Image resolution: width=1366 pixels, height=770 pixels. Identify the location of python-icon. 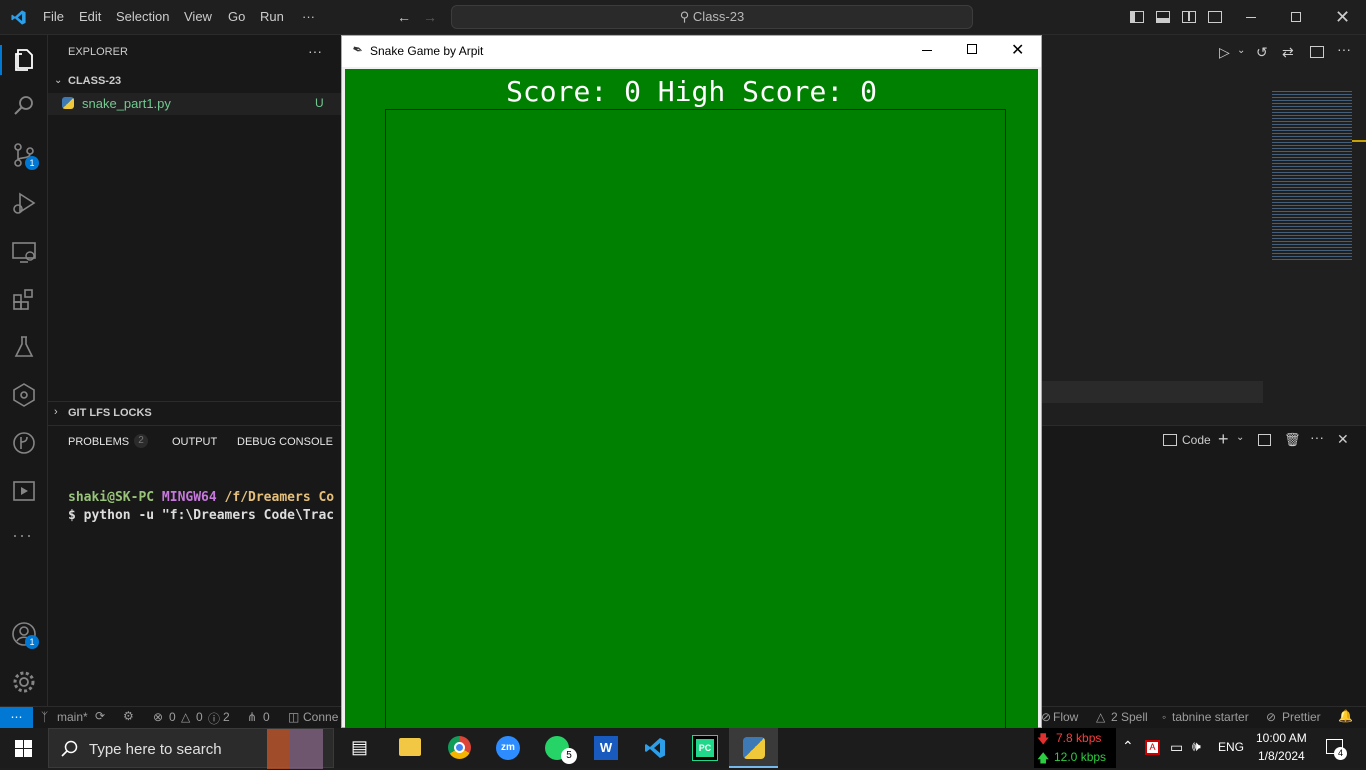
(754, 748).